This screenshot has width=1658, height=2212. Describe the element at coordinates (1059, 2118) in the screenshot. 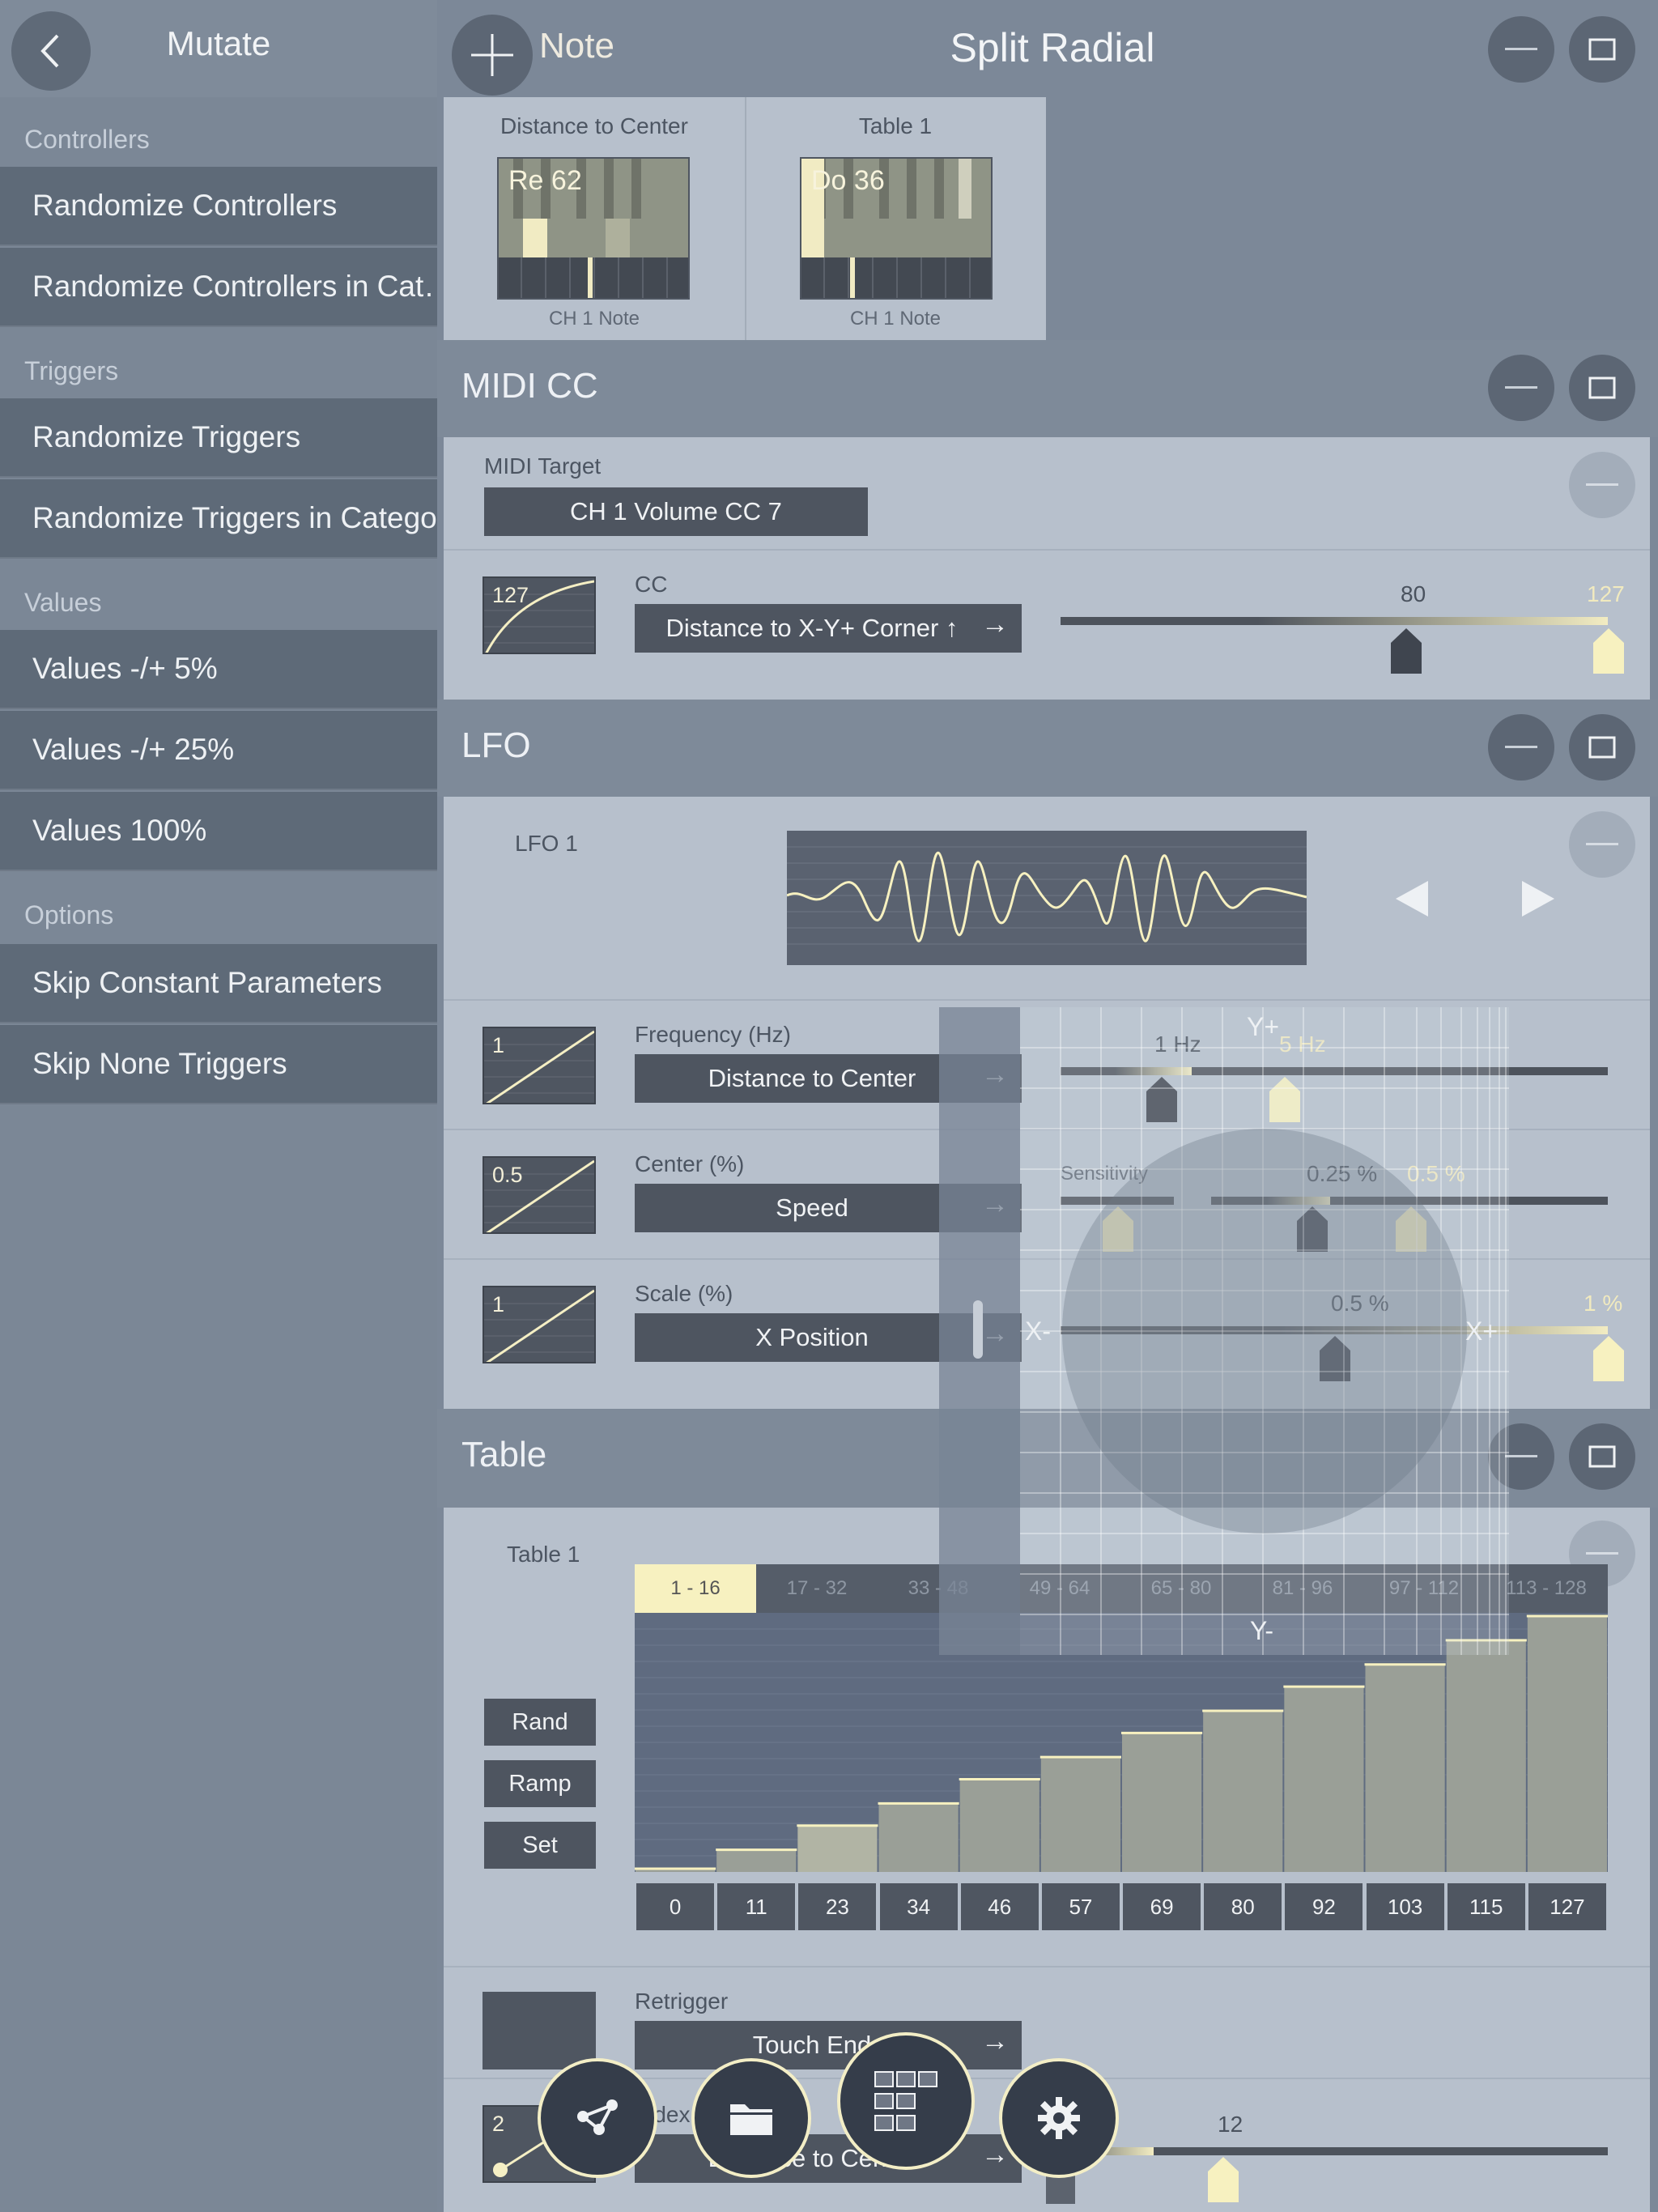

I see `settings-button` at that location.